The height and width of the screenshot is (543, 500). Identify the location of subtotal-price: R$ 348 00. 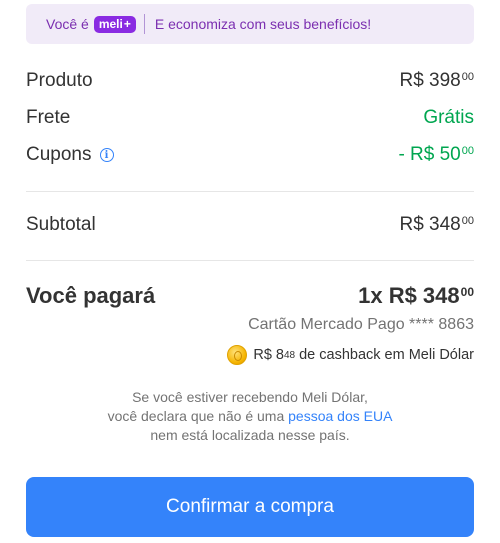
(436, 225).